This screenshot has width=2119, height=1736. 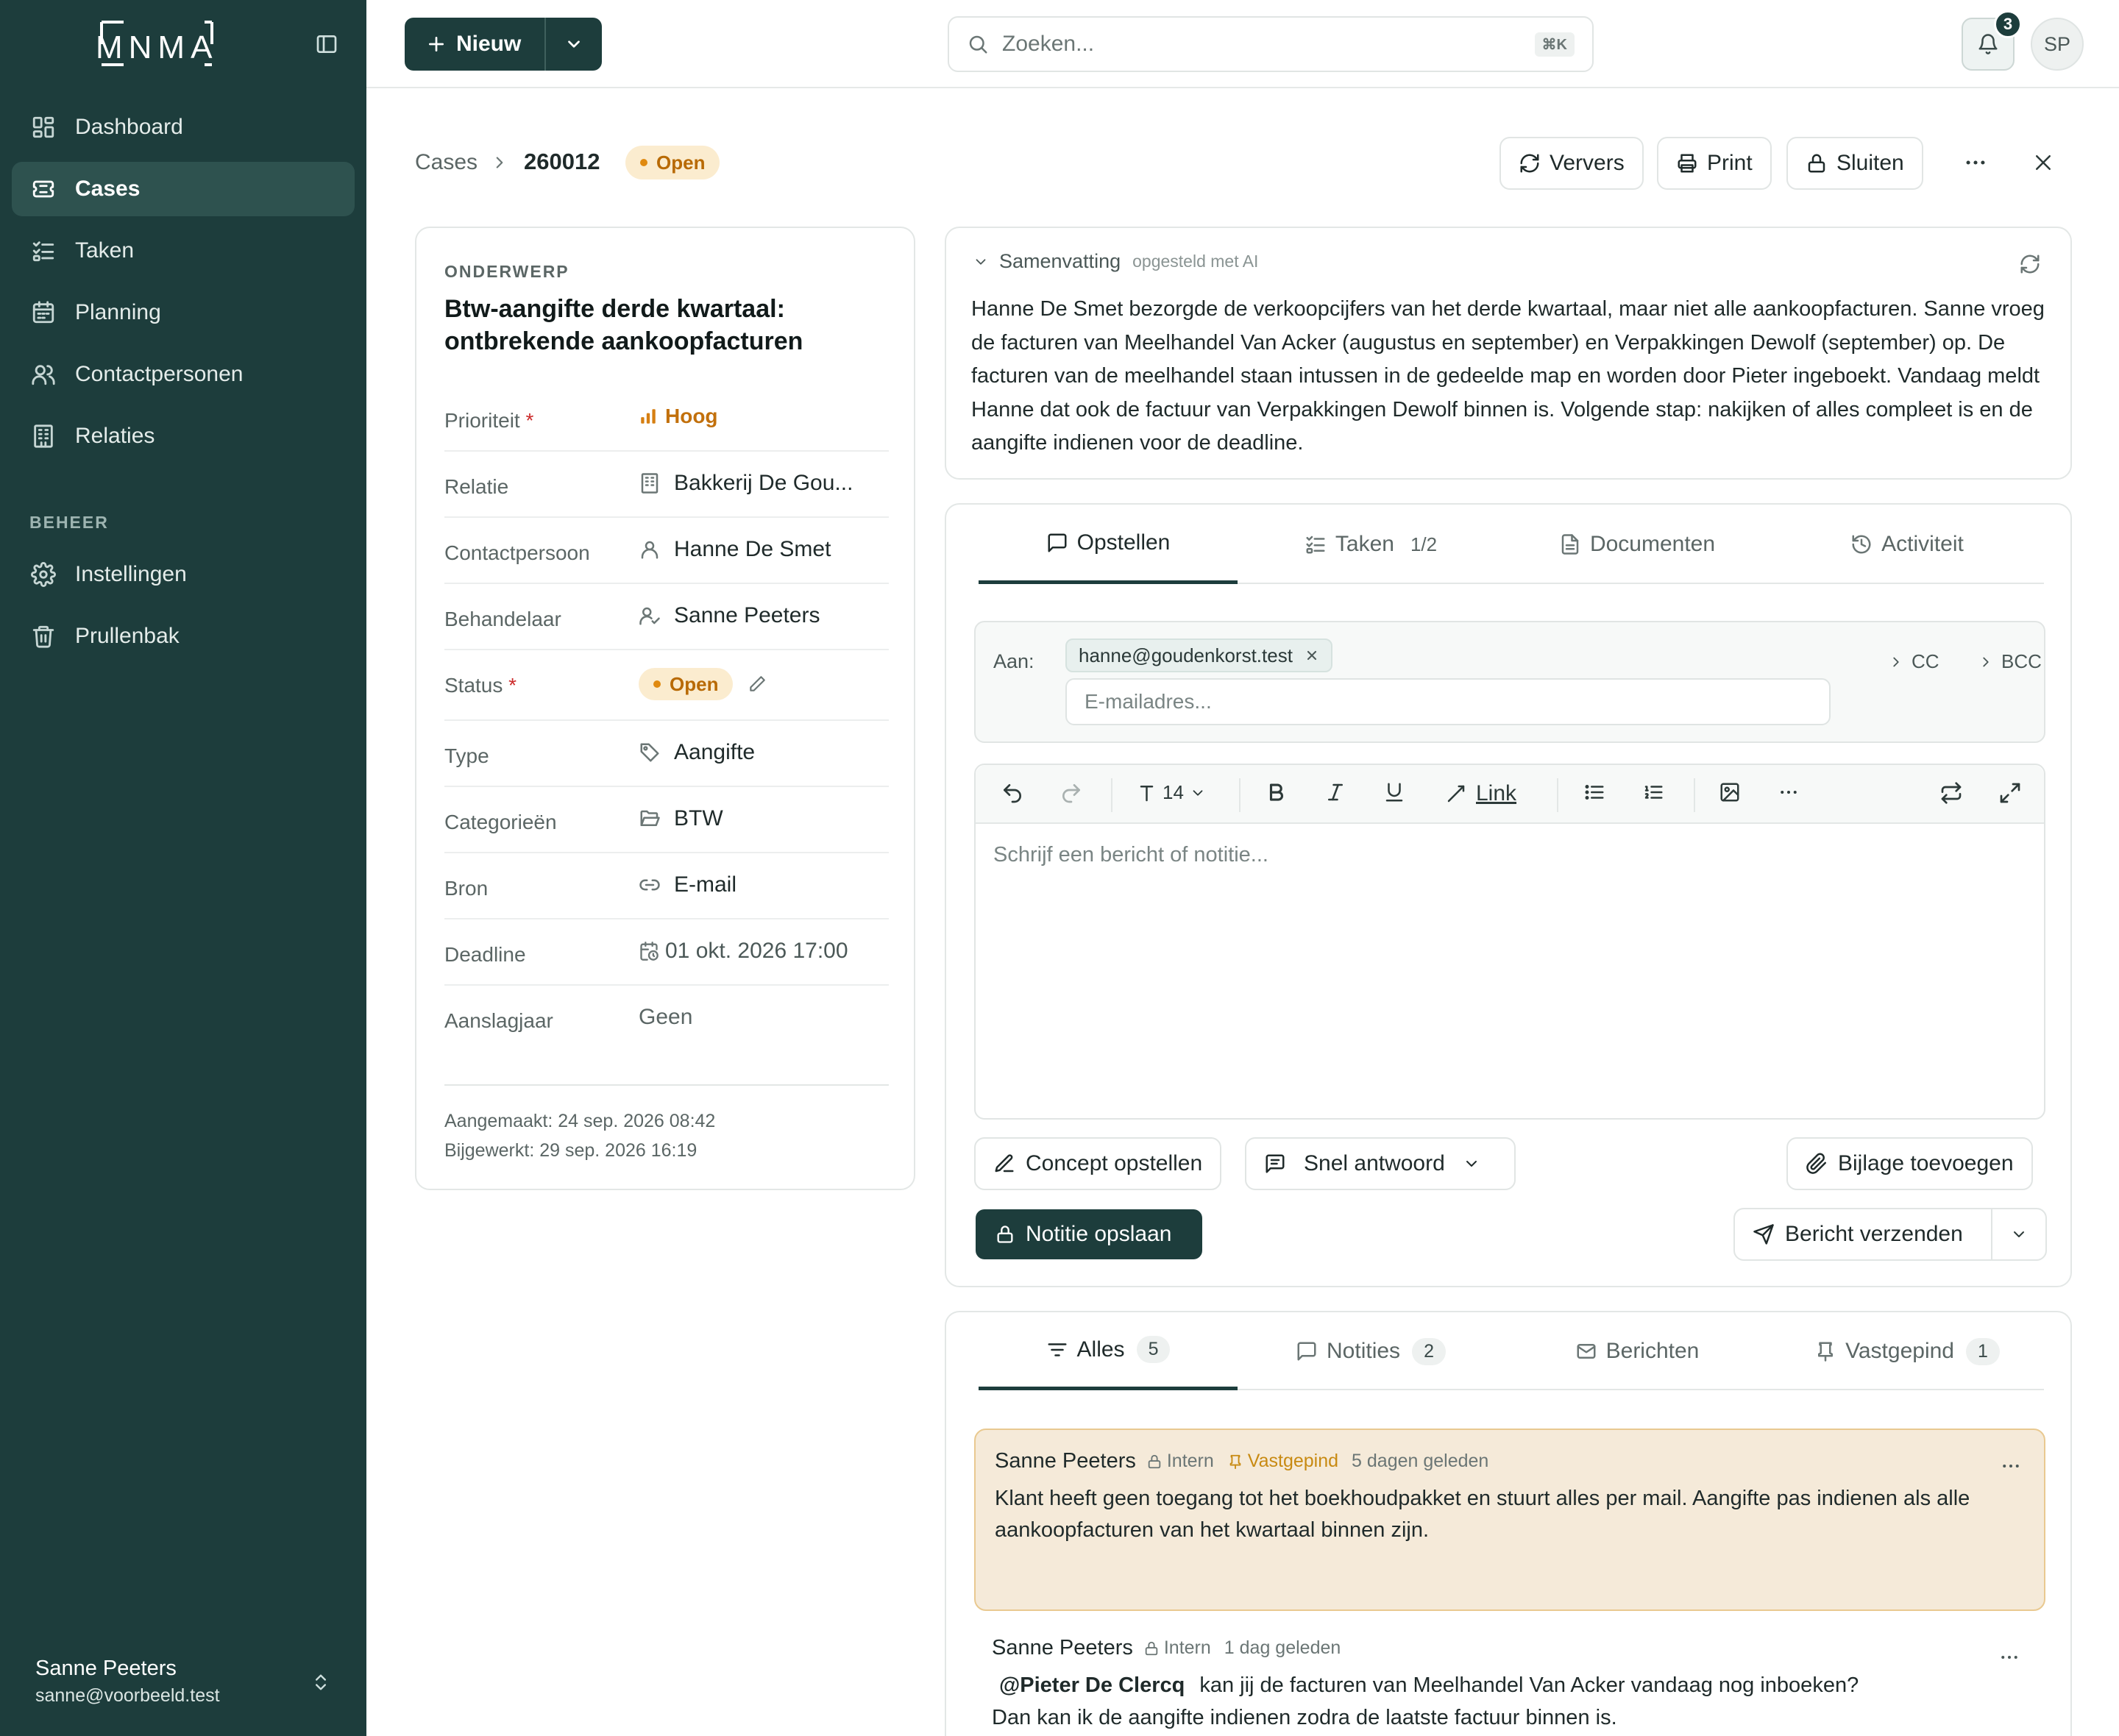 I want to click on tab-opstellen: Opstellen, so click(x=1109, y=544).